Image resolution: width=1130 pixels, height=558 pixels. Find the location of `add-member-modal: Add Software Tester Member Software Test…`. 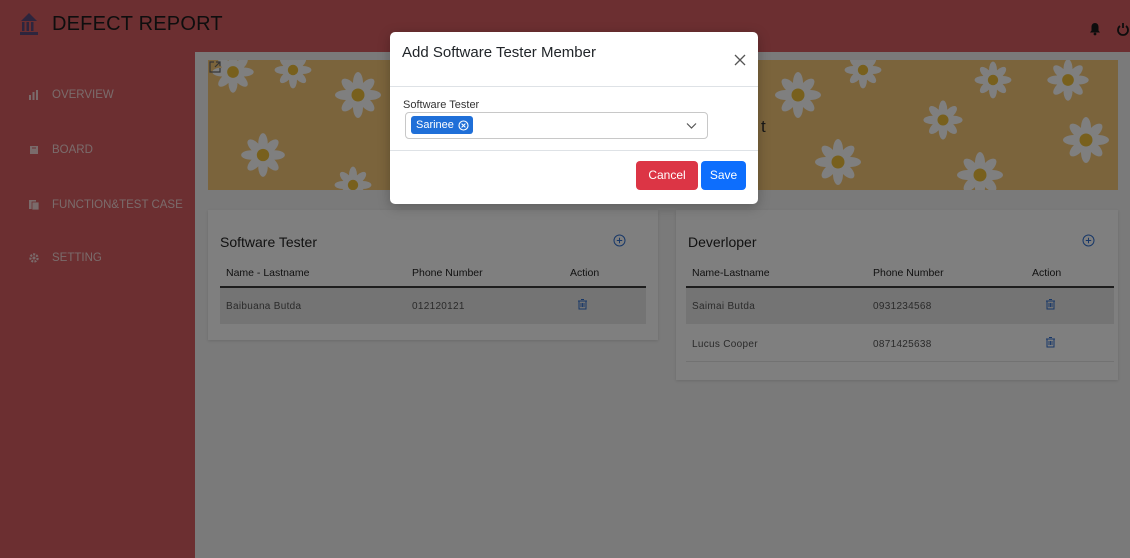

add-member-modal: Add Software Tester Member Software Test… is located at coordinates (574, 118).